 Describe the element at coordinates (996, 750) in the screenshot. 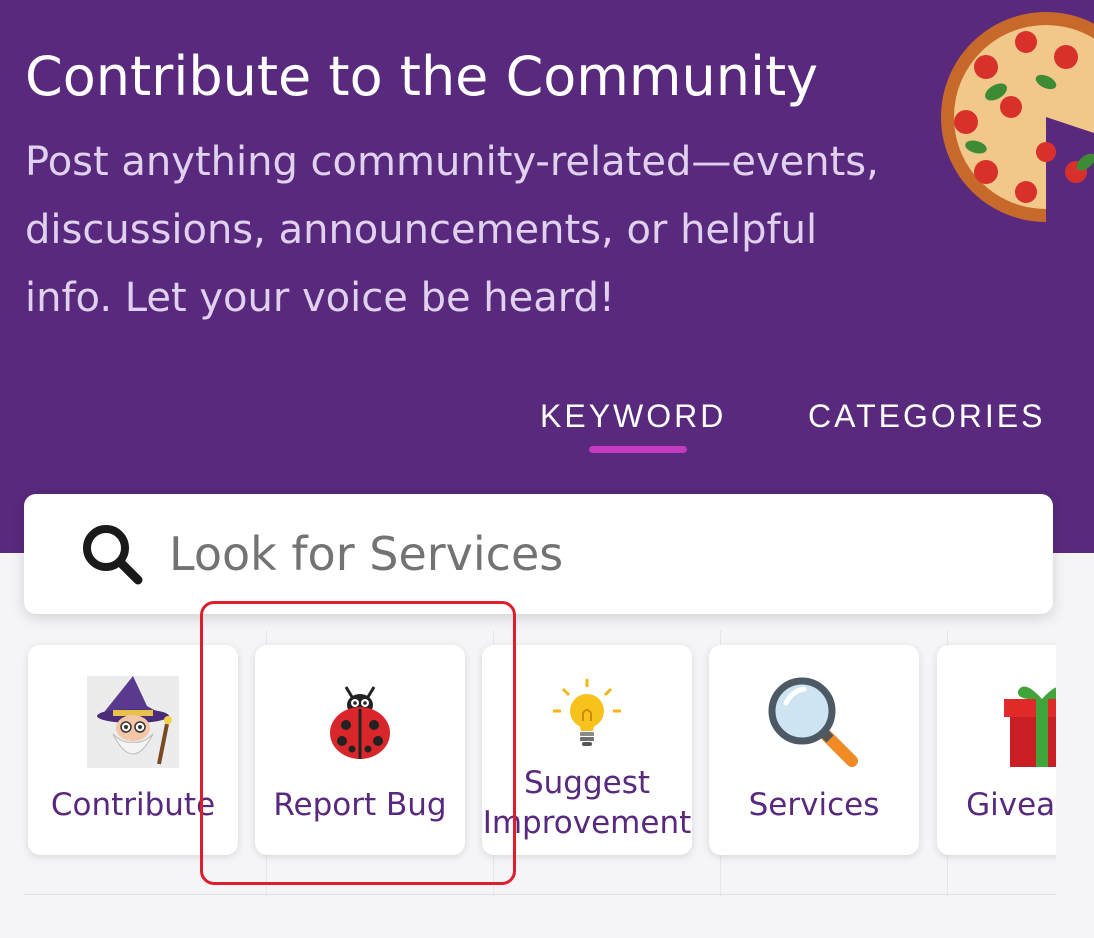

I see `card-giveaway: Giveaway` at that location.